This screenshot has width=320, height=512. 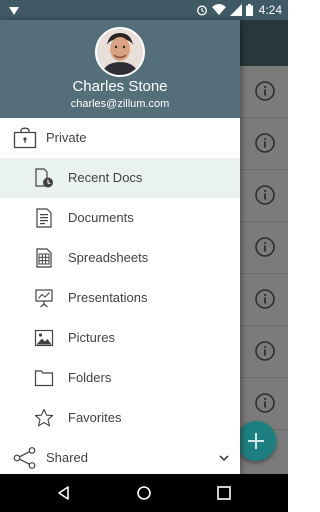 I want to click on nav-item-spreadsheets: Spreadsheets, so click(x=120, y=258).